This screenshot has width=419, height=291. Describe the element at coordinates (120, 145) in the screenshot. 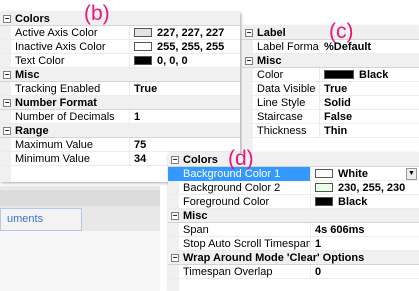

I see `property-maximum-value: Maximum Value 75` at that location.